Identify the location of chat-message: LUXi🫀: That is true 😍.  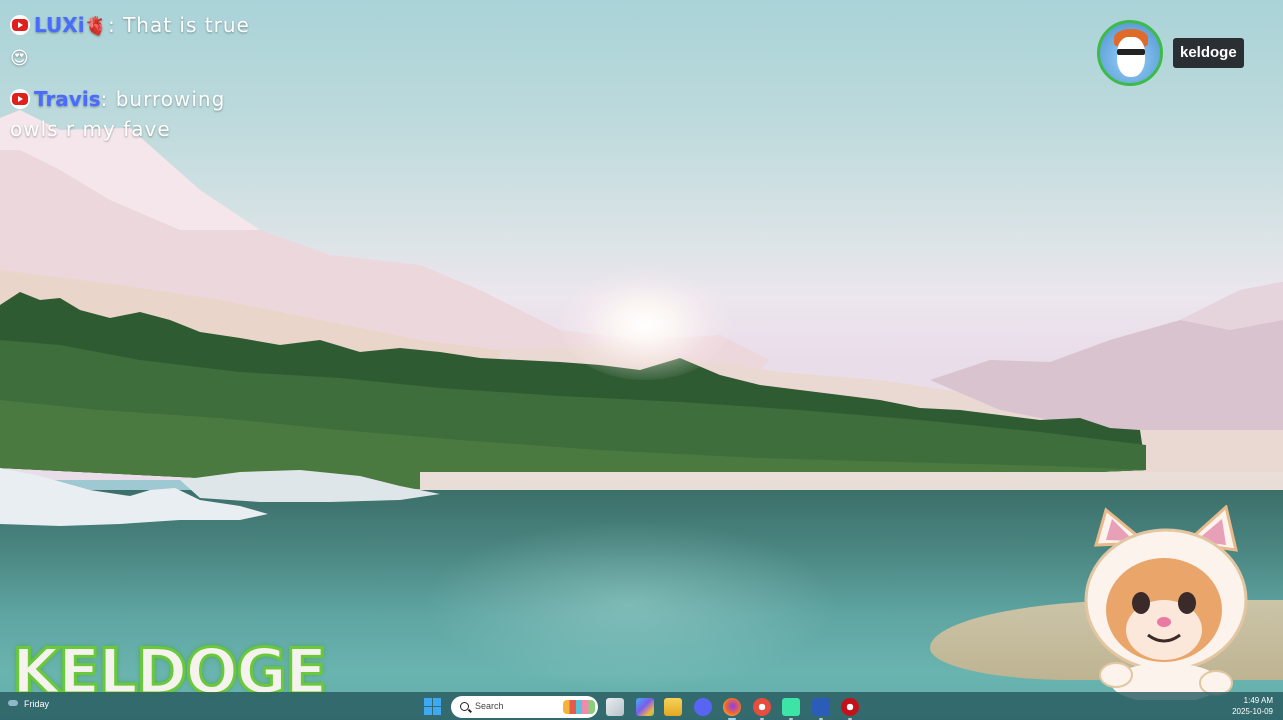
(140, 42).